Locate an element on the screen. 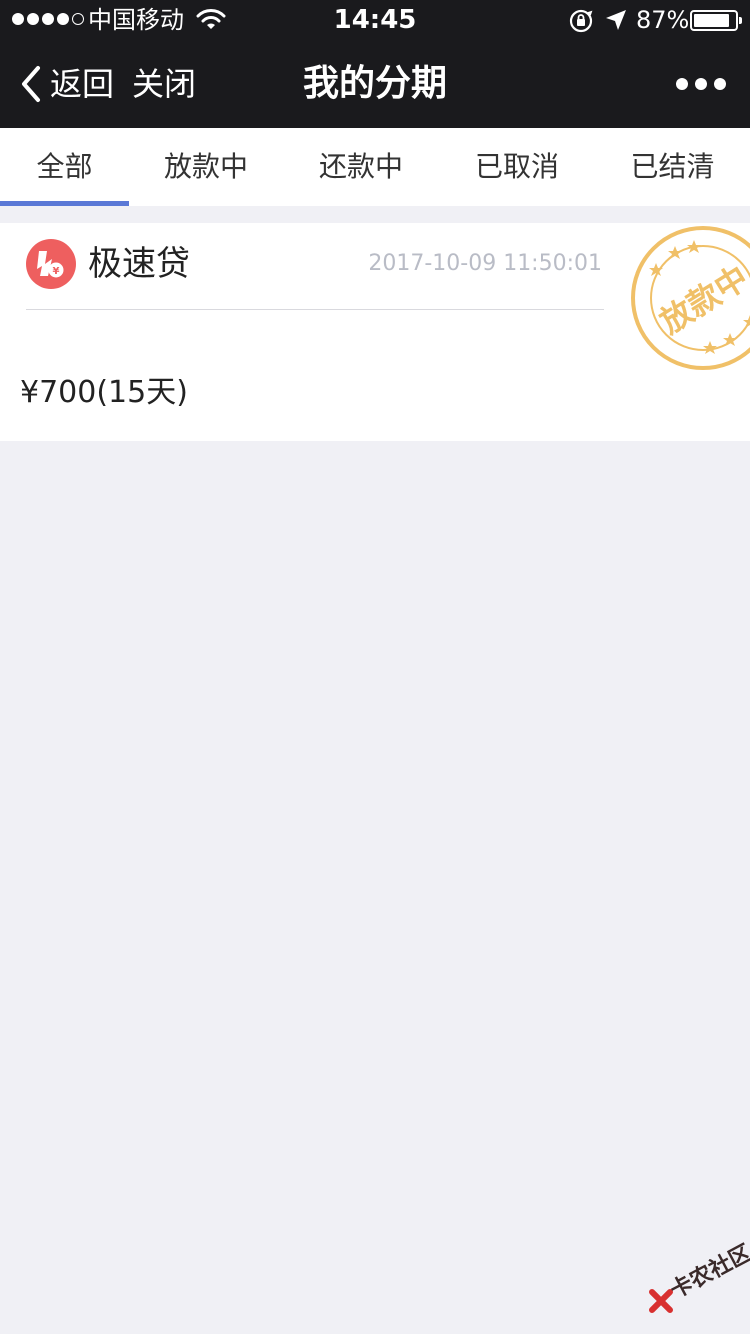 The width and height of the screenshot is (750, 1334). product-name: 极速贷 is located at coordinates (139, 264).